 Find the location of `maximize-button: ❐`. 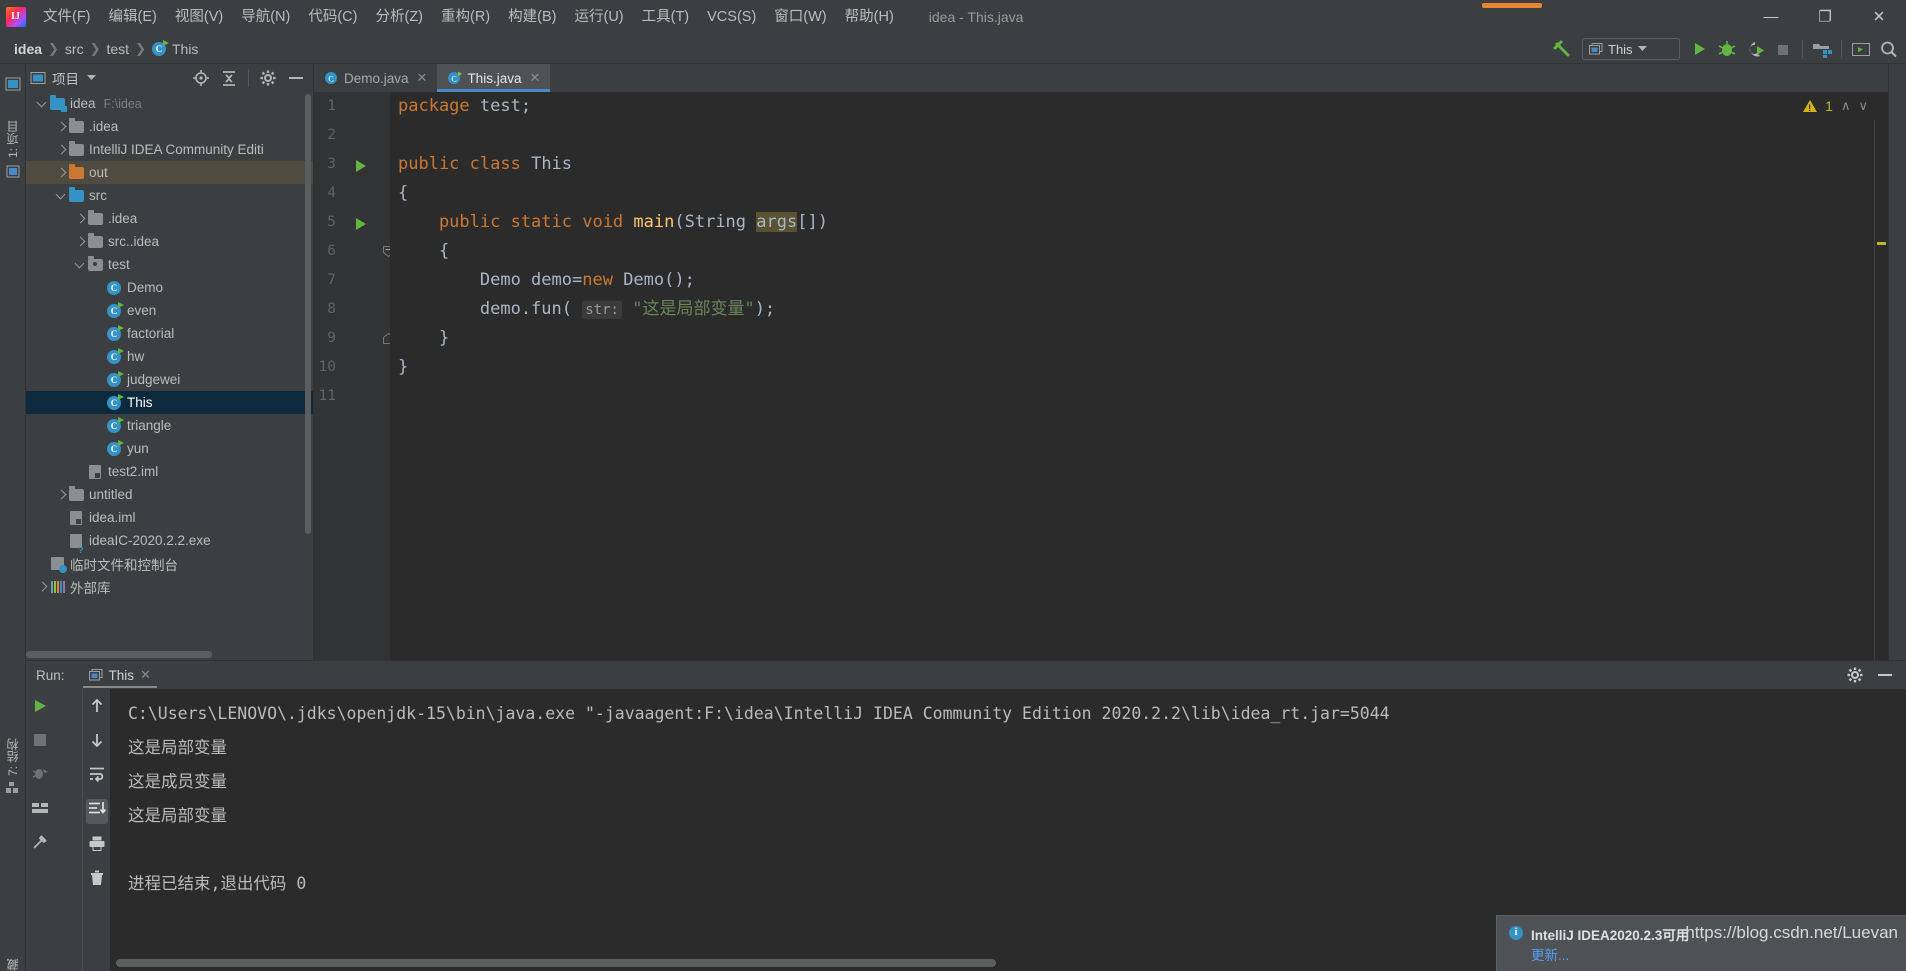

maximize-button: ❐ is located at coordinates (1825, 17).